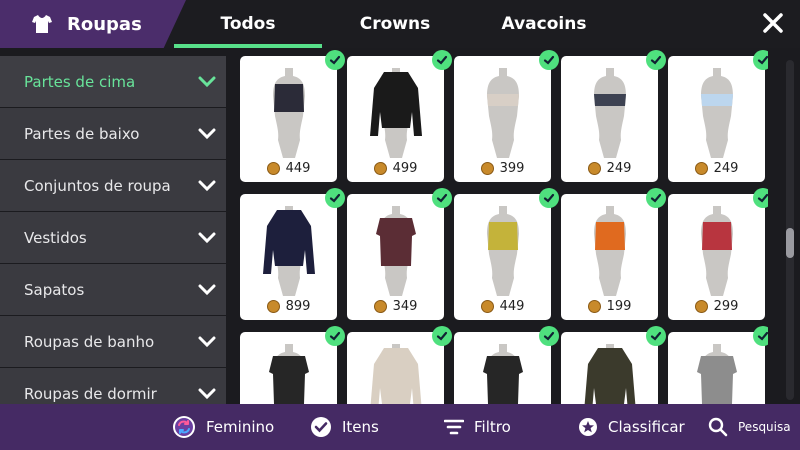 This screenshot has height=450, width=800. I want to click on brand-header: Roupas, so click(93, 24).